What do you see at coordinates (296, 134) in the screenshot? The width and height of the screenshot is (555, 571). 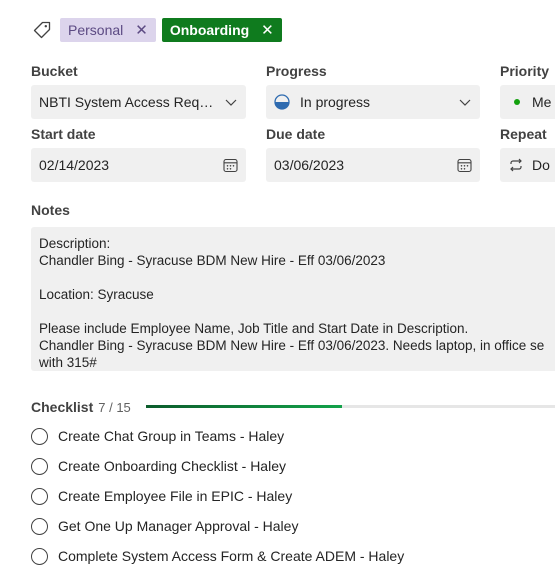 I see `due-date-label: Due date` at bounding box center [296, 134].